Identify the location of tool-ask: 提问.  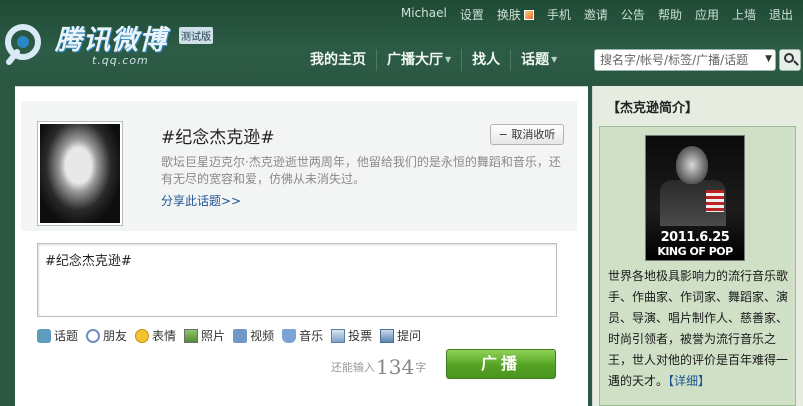
(400, 335).